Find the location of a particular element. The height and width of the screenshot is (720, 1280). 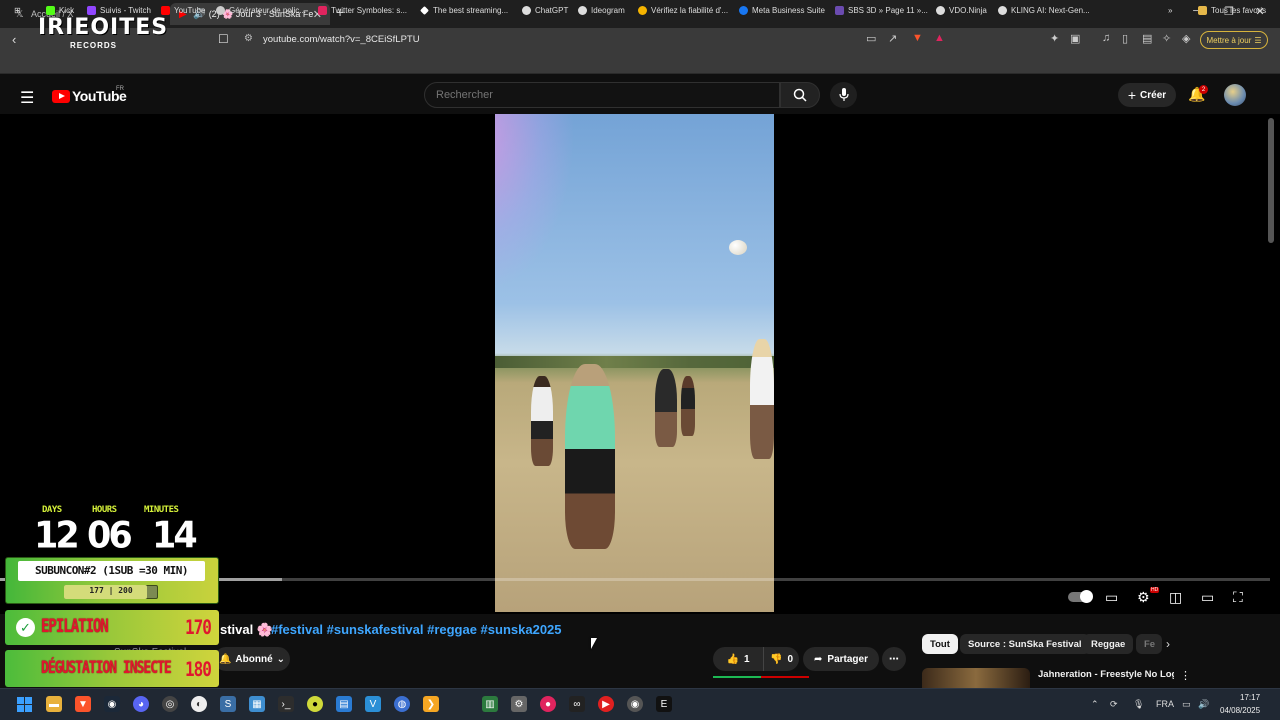

autoplay-toggle is located at coordinates (1080, 596).